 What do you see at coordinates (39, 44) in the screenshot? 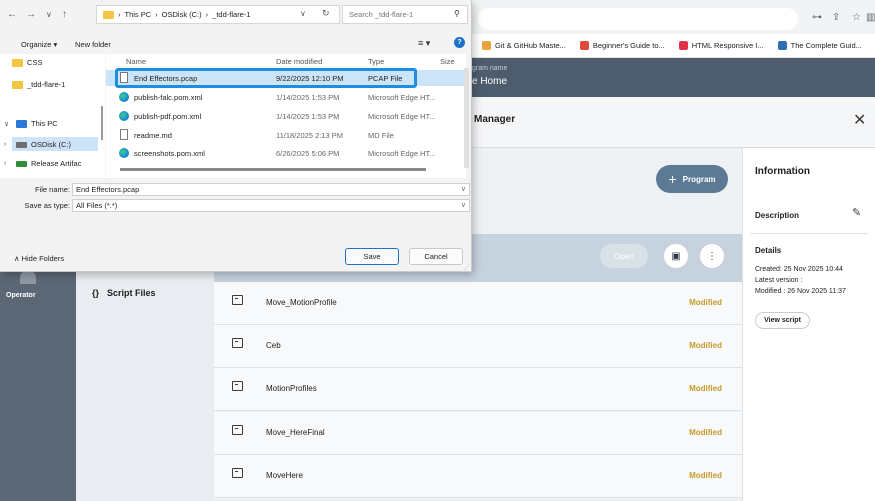
I see `organize-menu: Organize ▾` at bounding box center [39, 44].